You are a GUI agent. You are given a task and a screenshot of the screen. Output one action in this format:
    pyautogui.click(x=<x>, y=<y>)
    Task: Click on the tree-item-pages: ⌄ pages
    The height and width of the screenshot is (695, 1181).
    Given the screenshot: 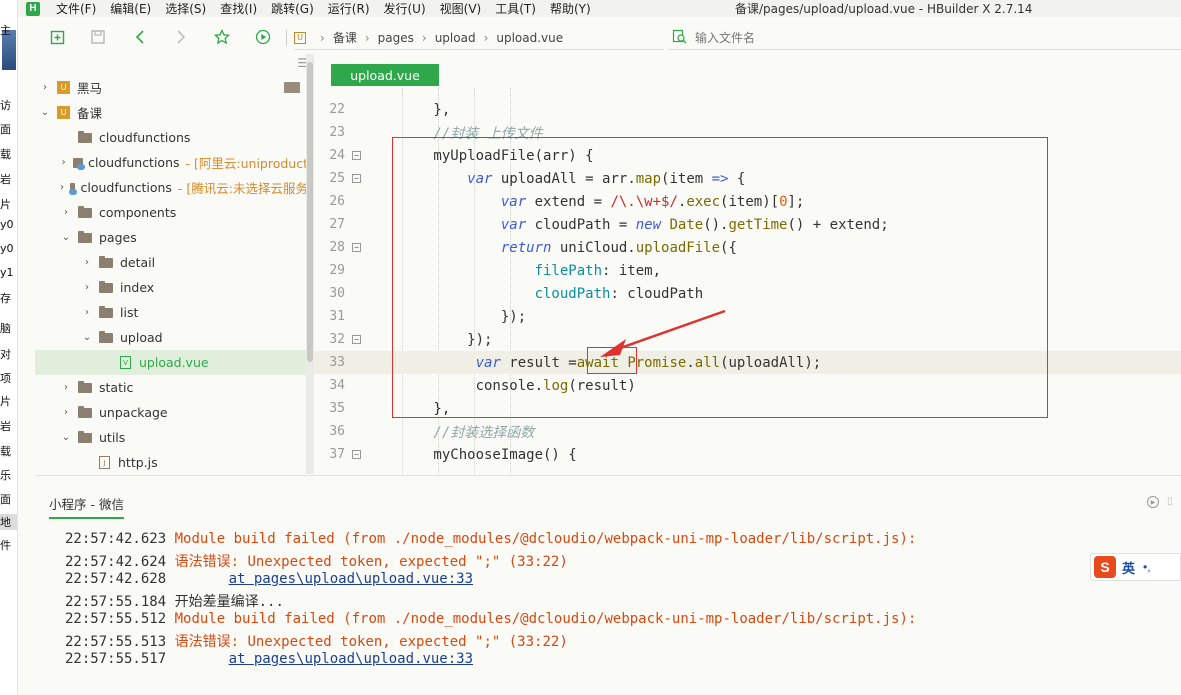 What is the action you would take?
    pyautogui.click(x=171, y=237)
    